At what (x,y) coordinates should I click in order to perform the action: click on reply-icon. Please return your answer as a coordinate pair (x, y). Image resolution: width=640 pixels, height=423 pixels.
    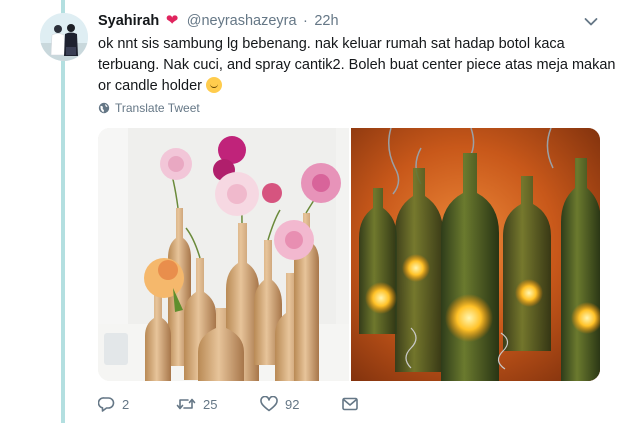
    Looking at the image, I should click on (106, 404).